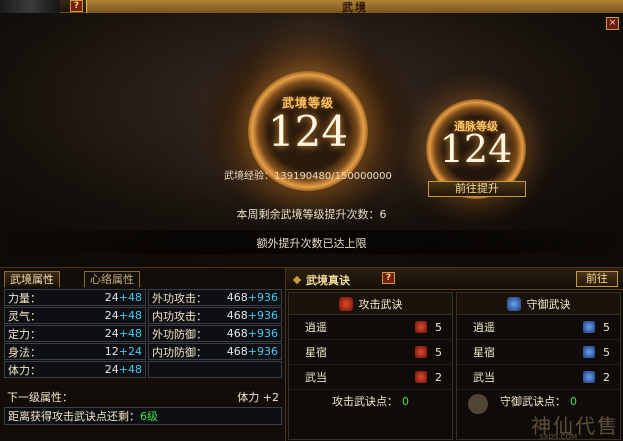 The height and width of the screenshot is (441, 623). Describe the element at coordinates (76, 6) in the screenshot. I see `help-button: ?` at that location.